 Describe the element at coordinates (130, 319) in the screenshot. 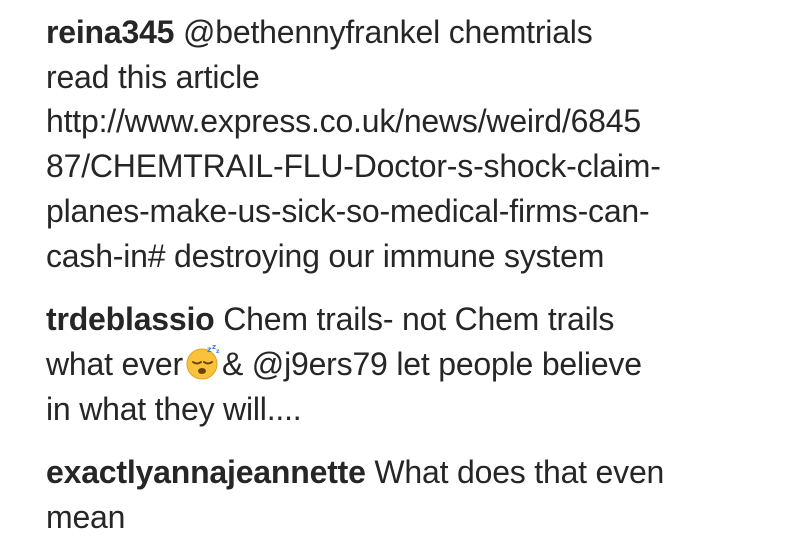

I see `comment-username: trdeblassio` at that location.